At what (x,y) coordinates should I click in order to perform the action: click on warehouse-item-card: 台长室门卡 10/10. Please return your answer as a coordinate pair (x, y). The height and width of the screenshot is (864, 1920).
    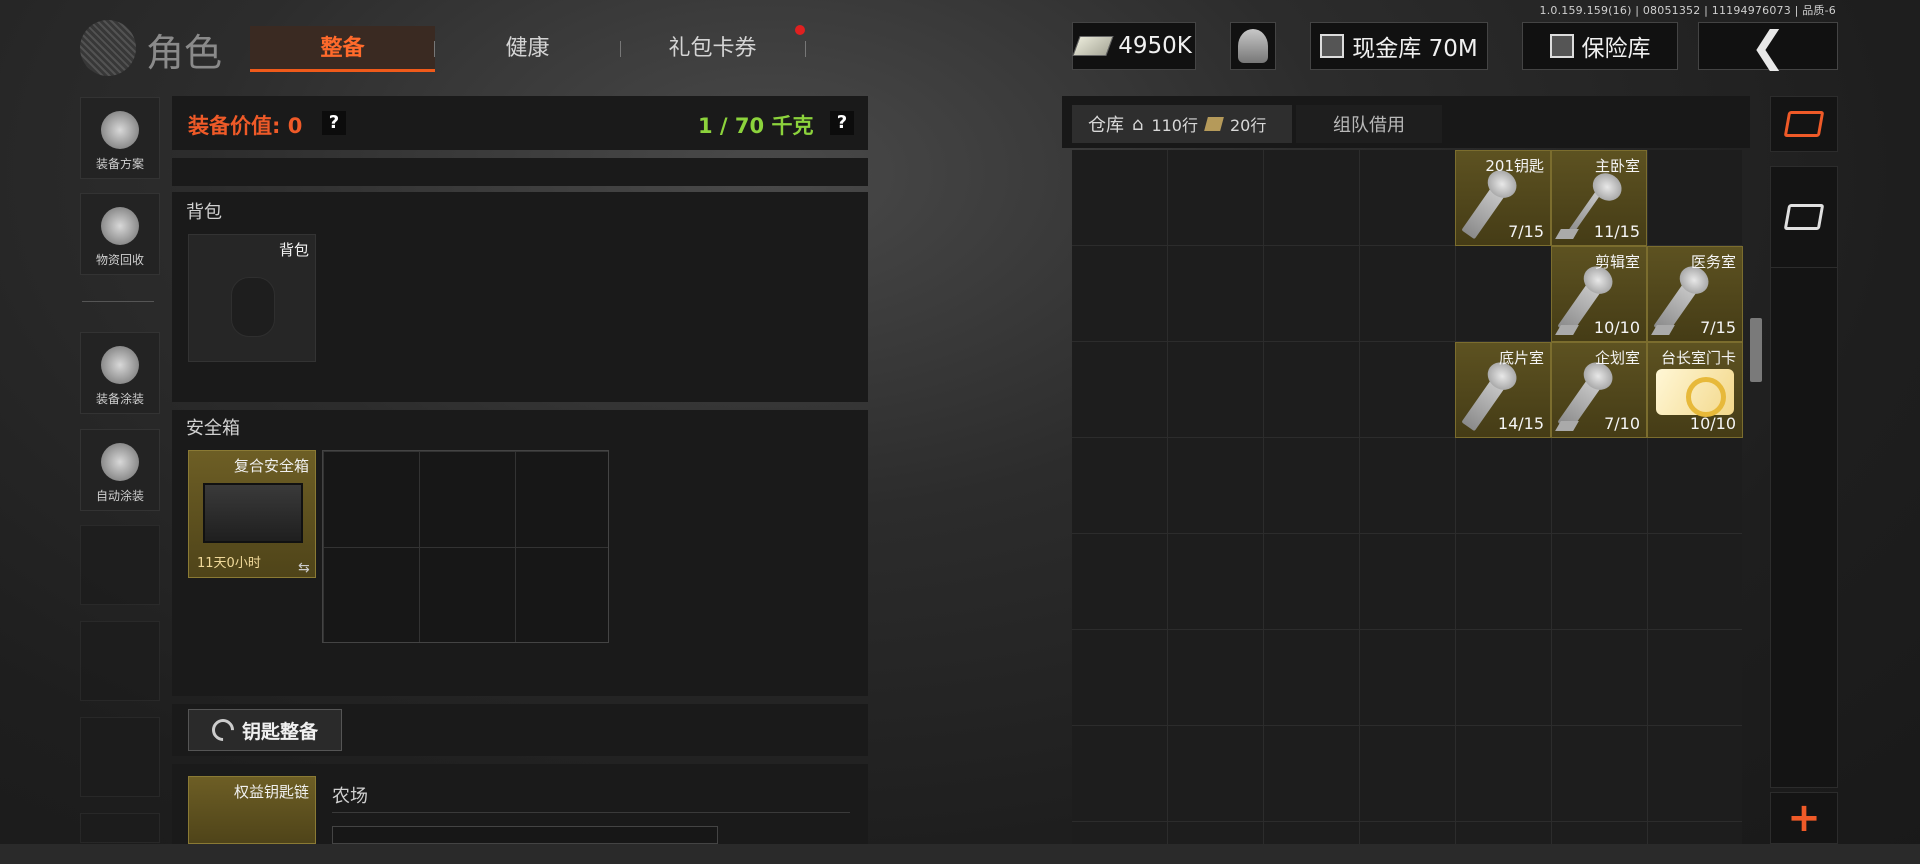
    Looking at the image, I should click on (1695, 390).